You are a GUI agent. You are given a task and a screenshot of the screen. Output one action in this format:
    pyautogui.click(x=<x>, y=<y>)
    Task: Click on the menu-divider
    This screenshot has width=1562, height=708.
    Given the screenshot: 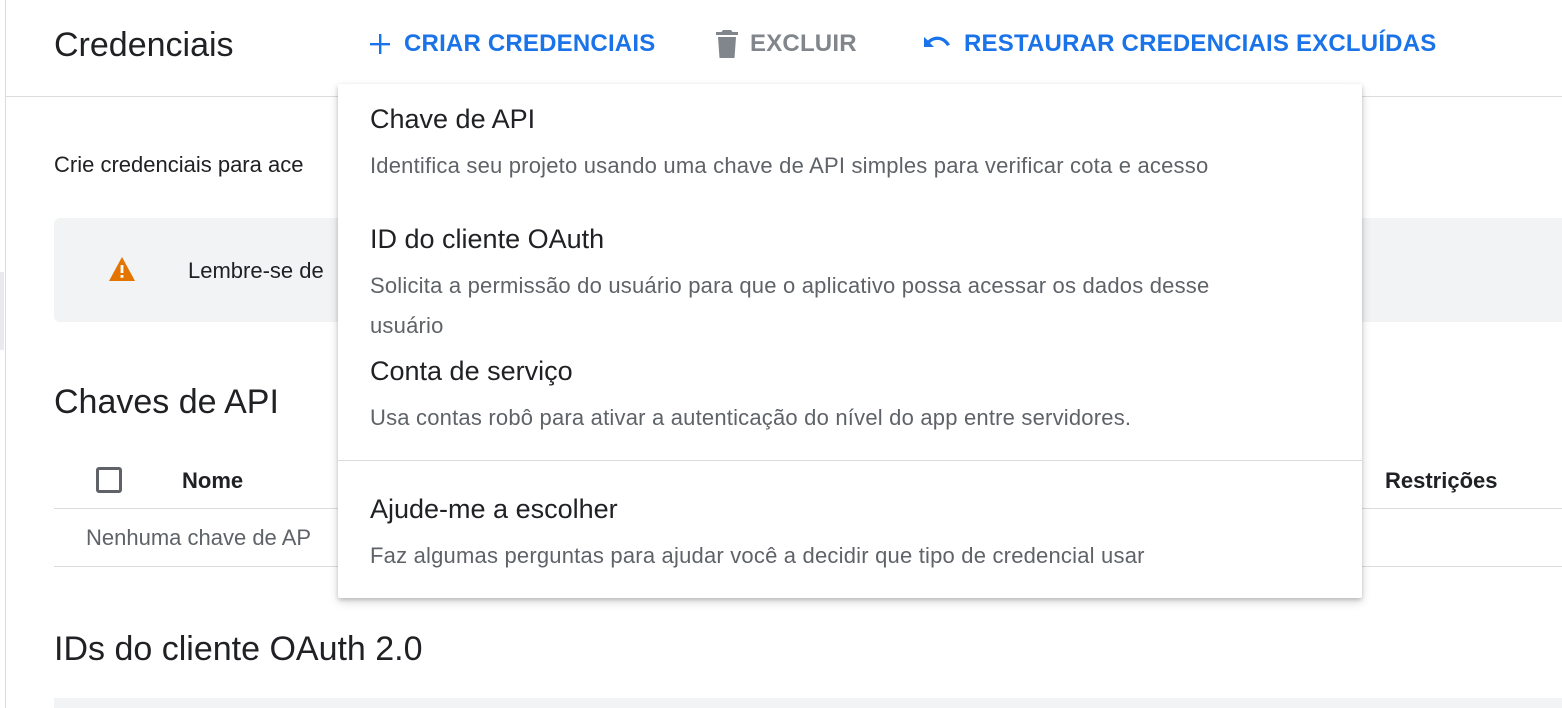 What is the action you would take?
    pyautogui.click(x=850, y=460)
    